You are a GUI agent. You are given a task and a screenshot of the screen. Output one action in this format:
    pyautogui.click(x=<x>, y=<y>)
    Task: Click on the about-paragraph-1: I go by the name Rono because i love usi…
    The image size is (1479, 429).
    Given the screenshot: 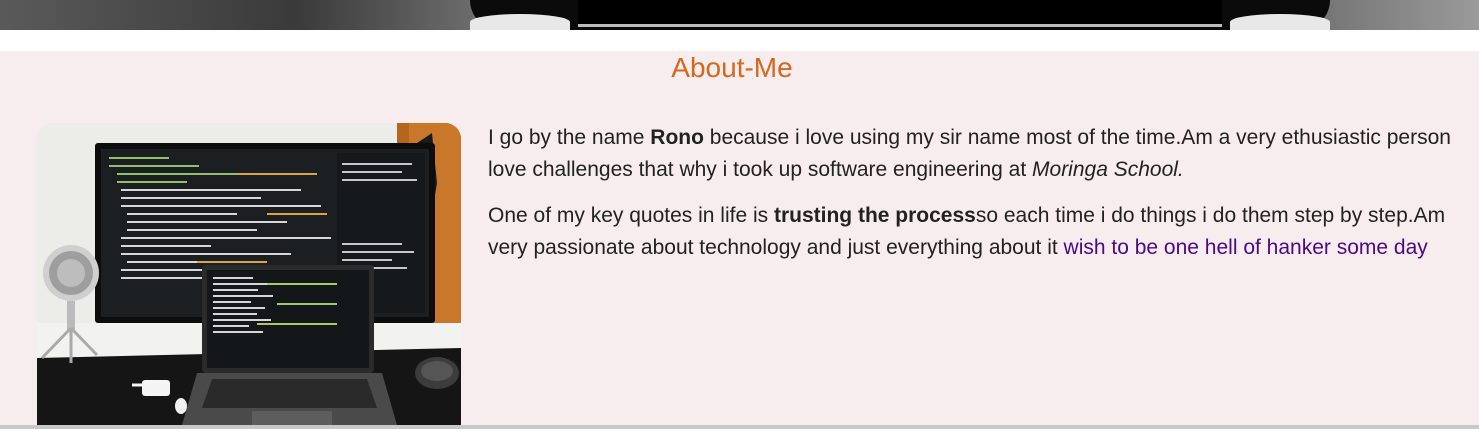 What is the action you would take?
    pyautogui.click(x=983, y=154)
    